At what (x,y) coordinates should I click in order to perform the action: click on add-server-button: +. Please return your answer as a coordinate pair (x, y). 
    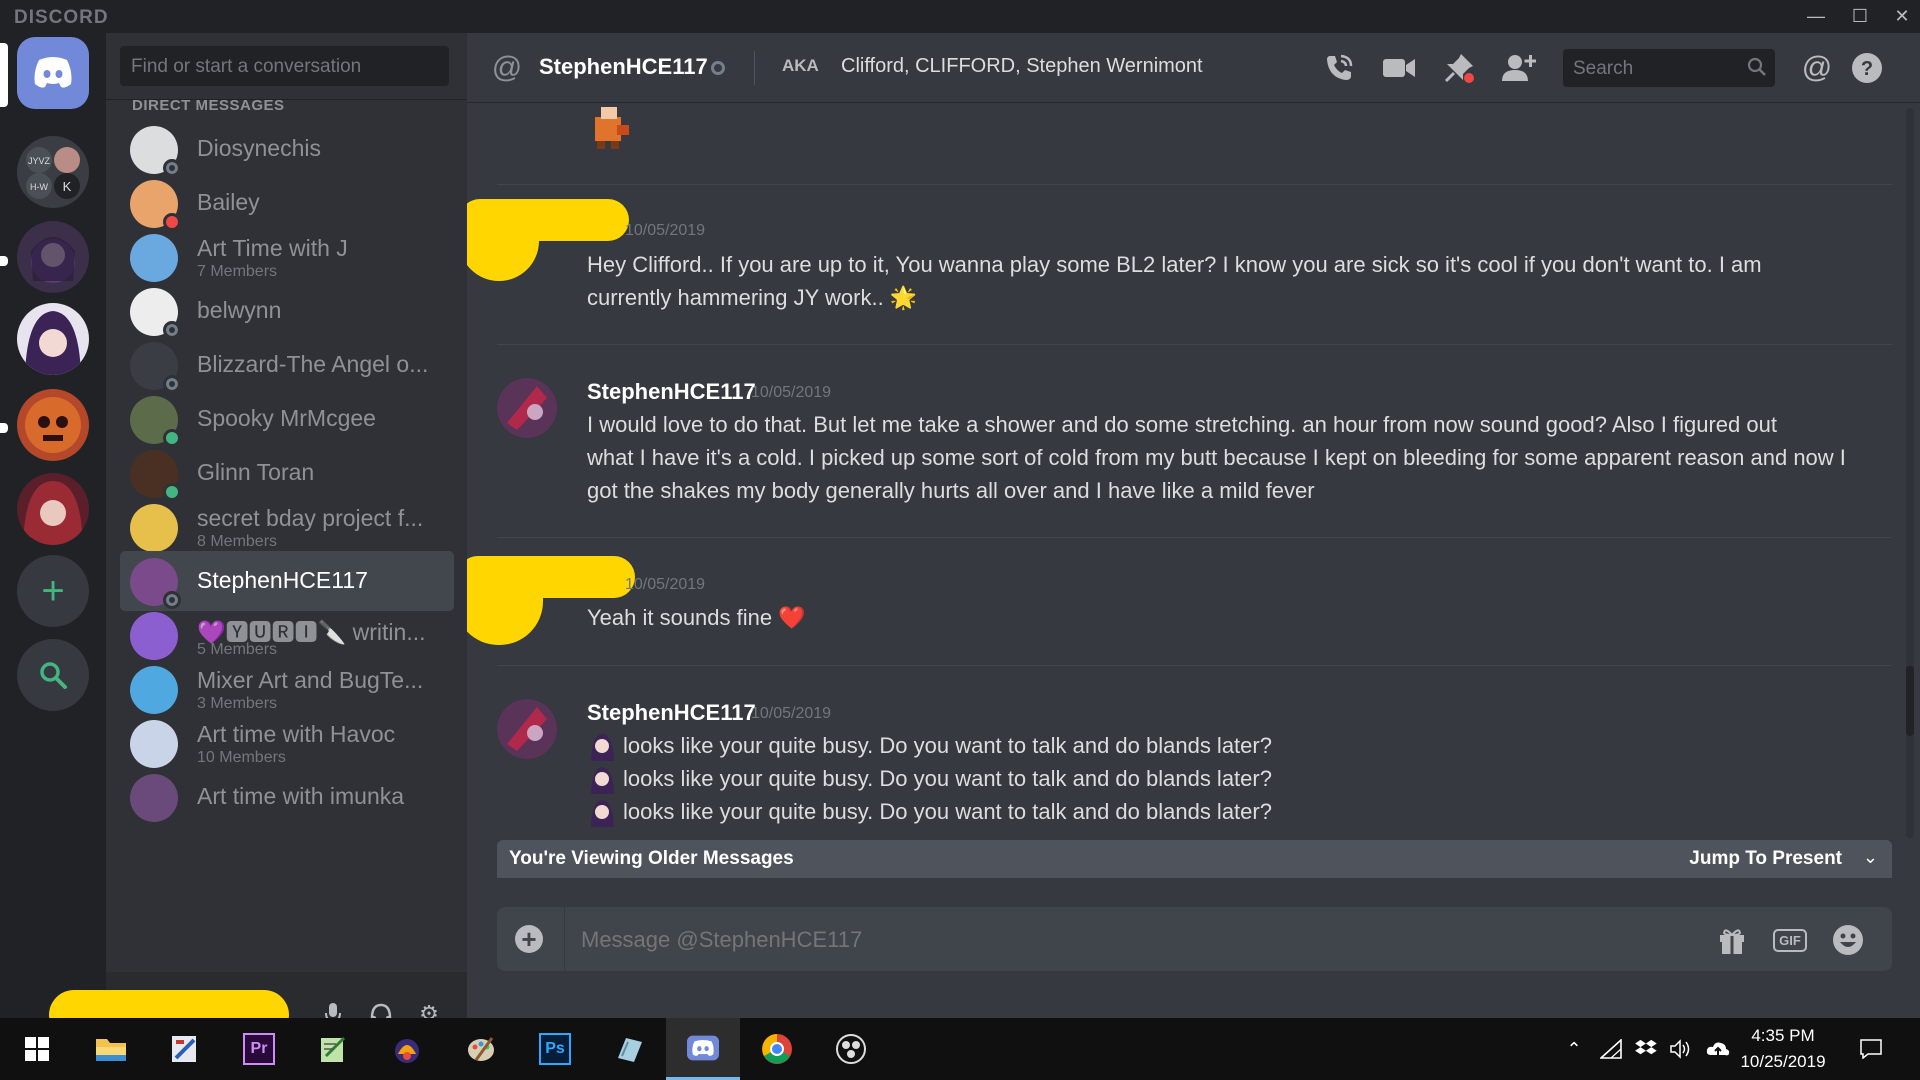
    Looking at the image, I should click on (53, 591).